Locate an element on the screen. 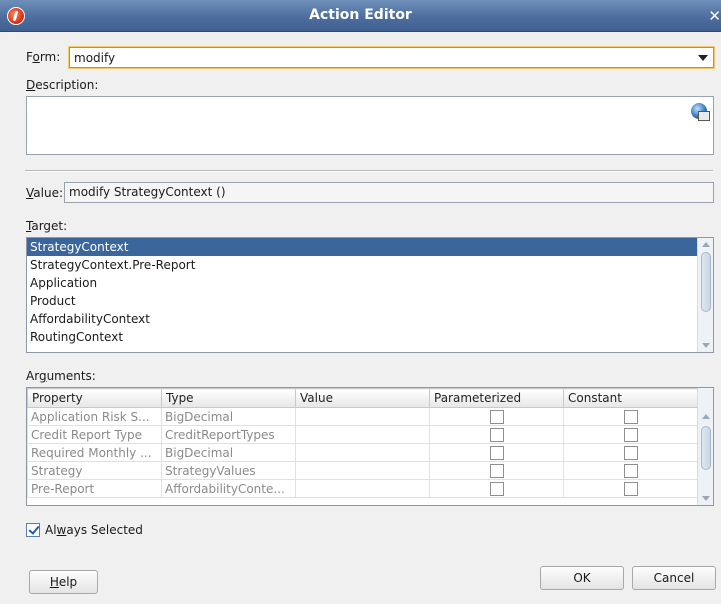 The width and height of the screenshot is (721, 604). table-row: Credit Report Type CreditReportTypes is located at coordinates (362, 434).